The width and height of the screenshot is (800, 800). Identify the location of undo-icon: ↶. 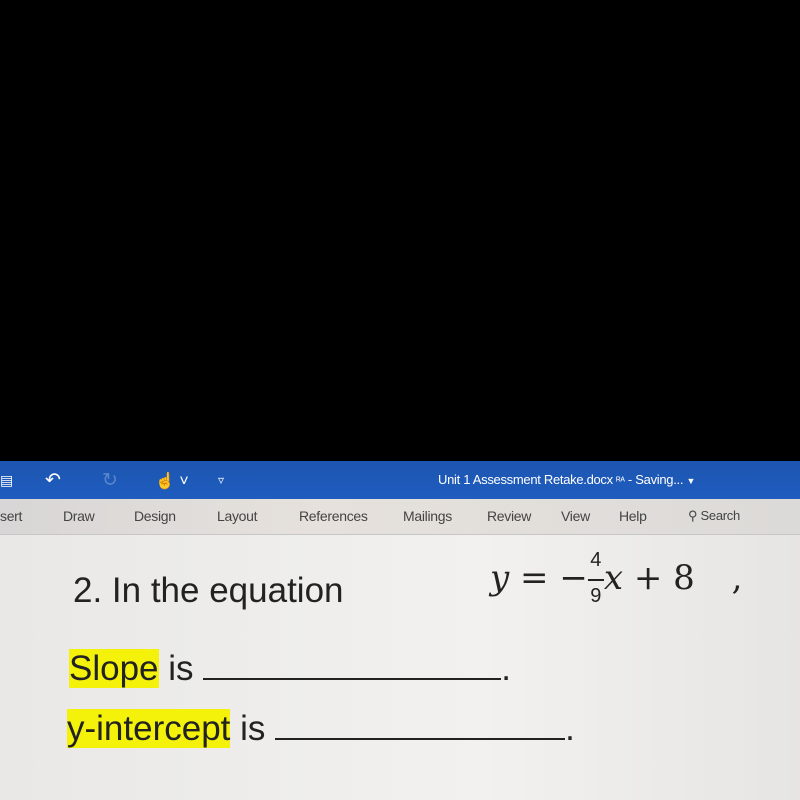
(53, 480).